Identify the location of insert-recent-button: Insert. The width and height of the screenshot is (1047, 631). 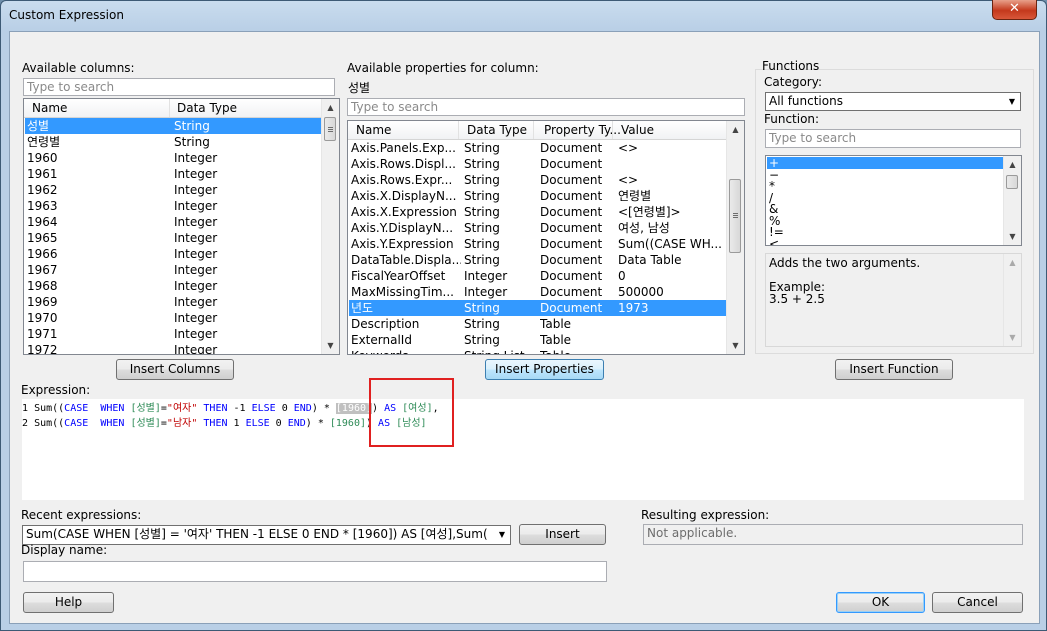
(562, 534).